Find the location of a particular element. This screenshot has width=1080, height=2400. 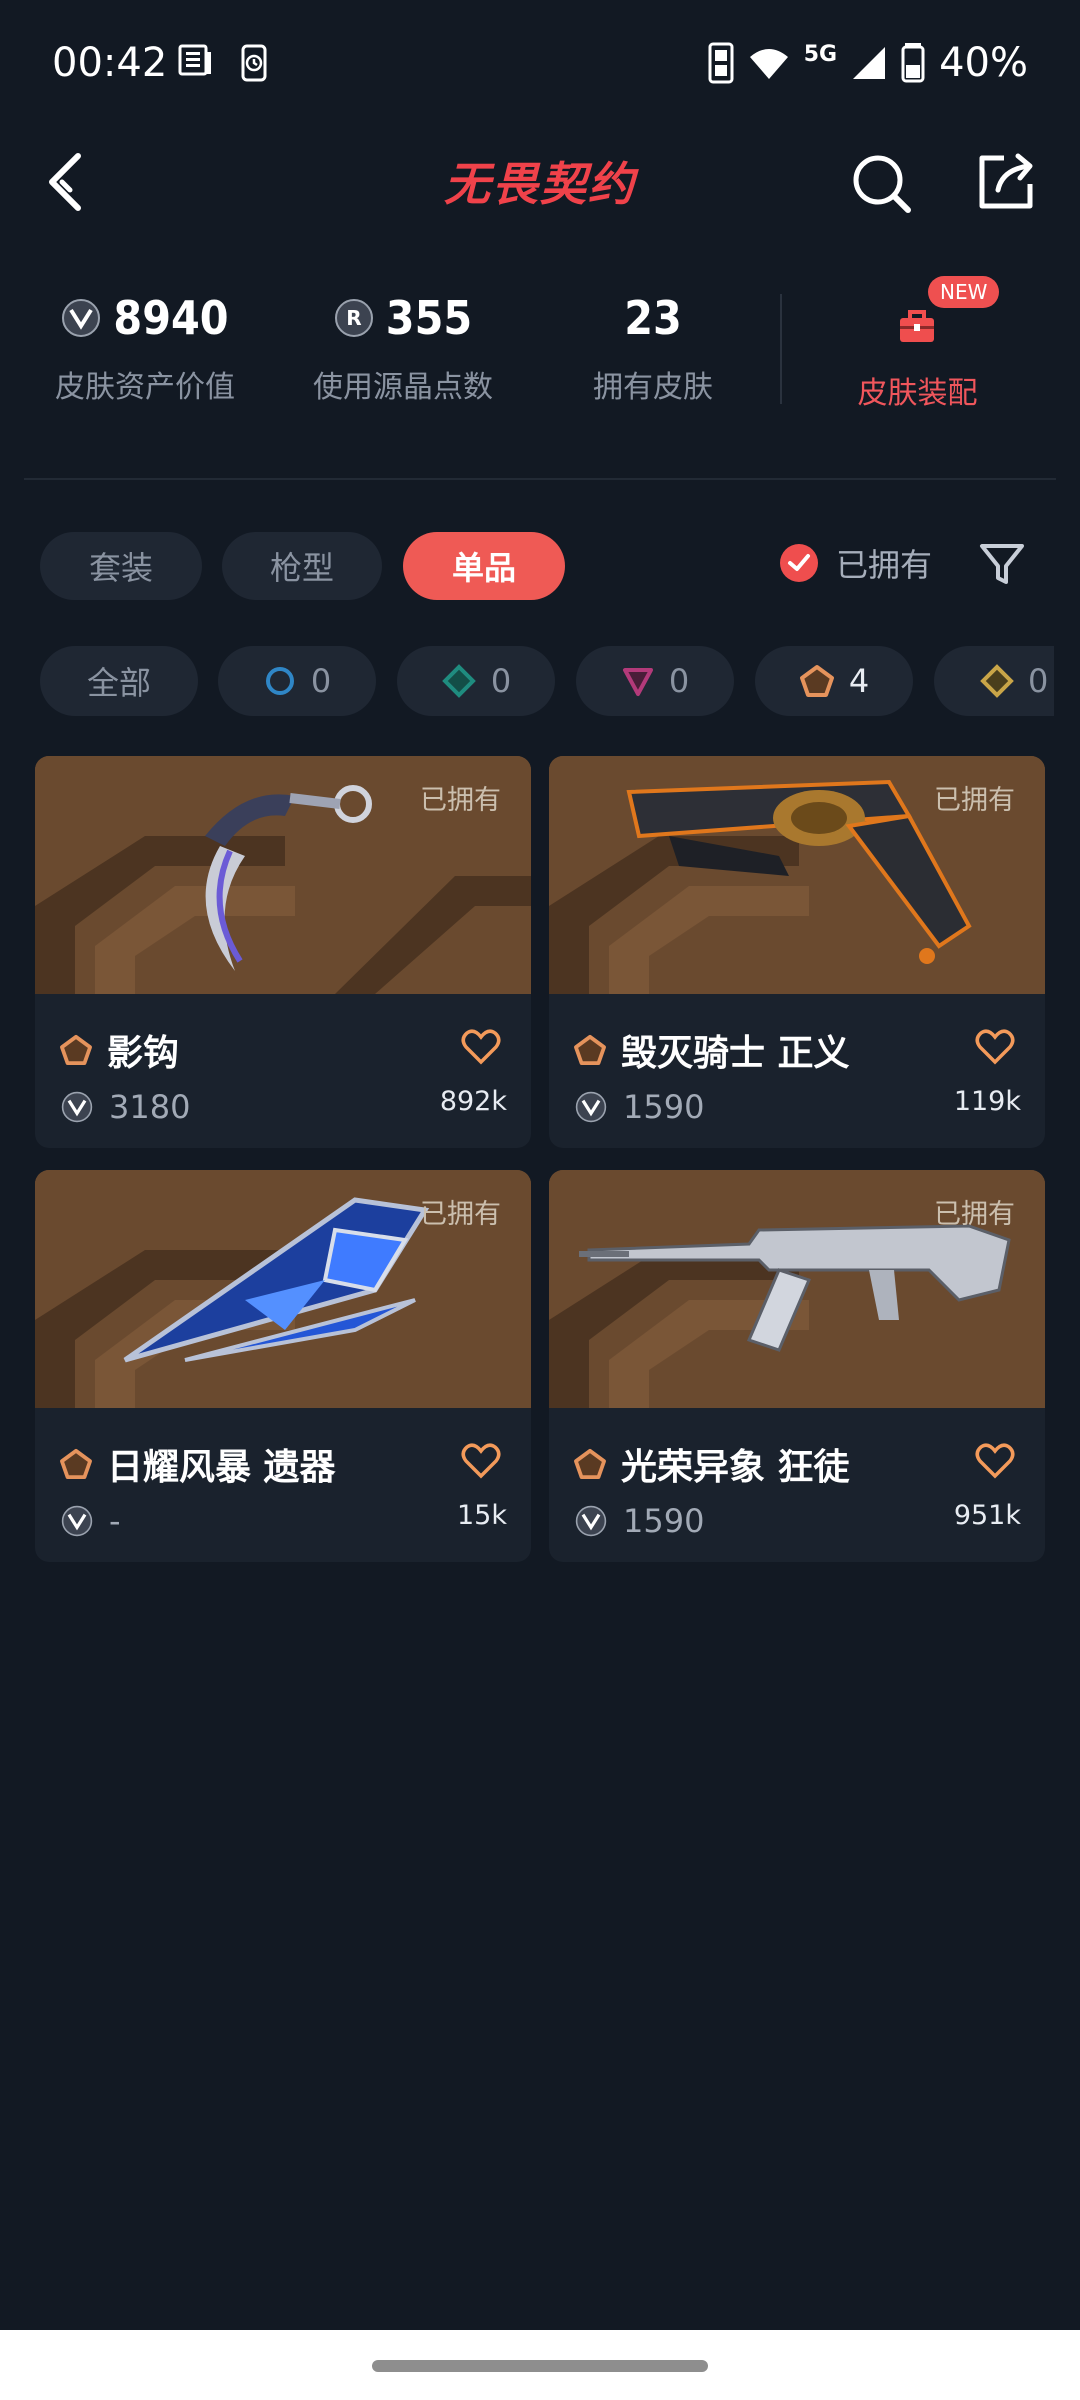

share-icon is located at coordinates (1006, 182).